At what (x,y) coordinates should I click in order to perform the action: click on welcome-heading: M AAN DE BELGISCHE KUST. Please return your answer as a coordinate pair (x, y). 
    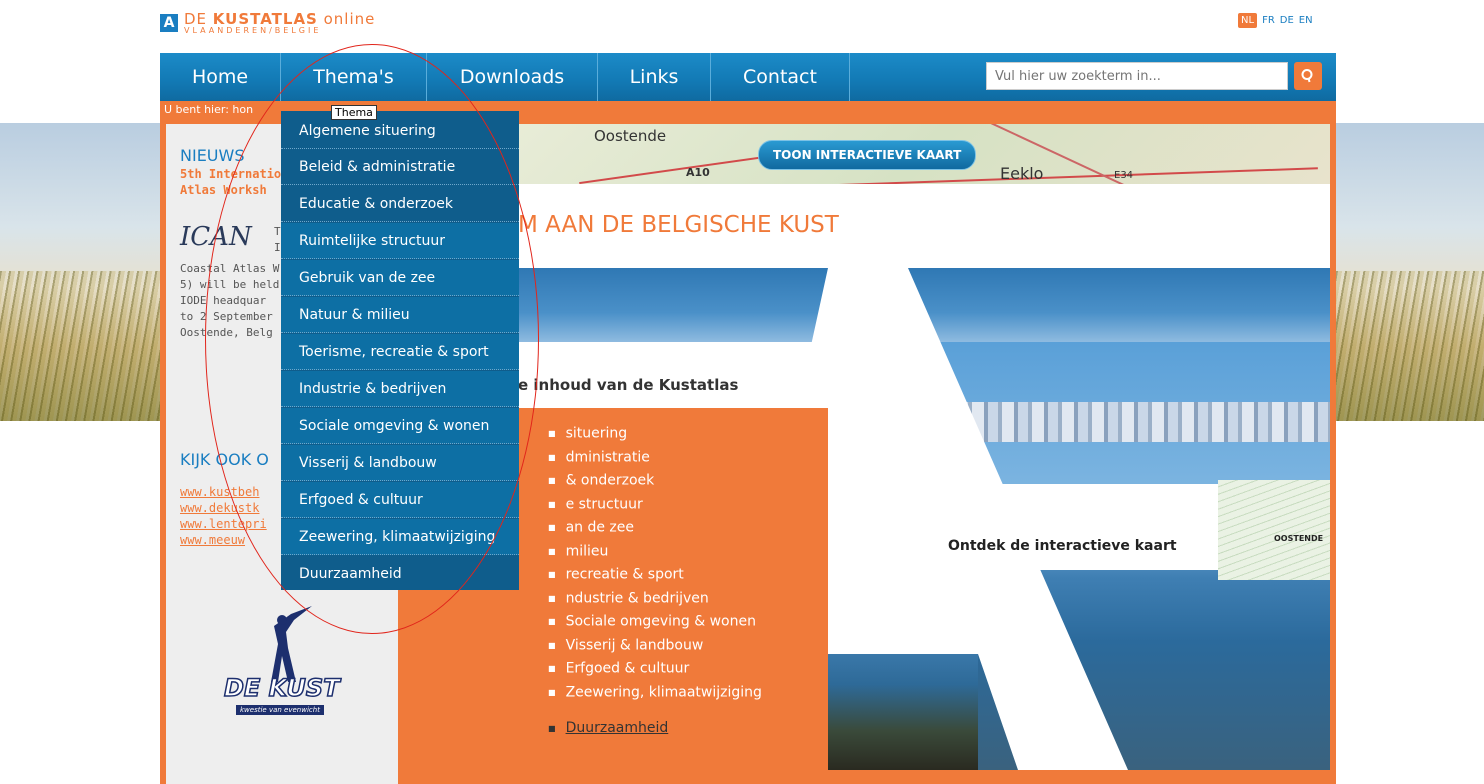
    Looking at the image, I should click on (678, 225).